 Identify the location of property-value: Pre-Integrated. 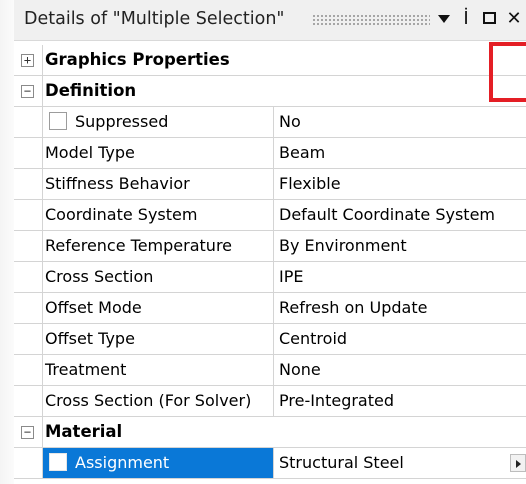
(400, 401).